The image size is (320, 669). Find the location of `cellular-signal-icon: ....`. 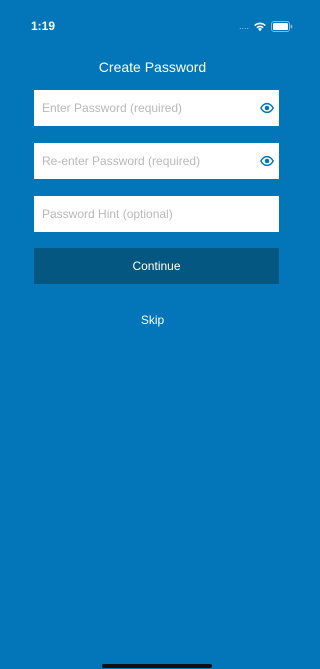

cellular-signal-icon: .... is located at coordinates (243, 26).